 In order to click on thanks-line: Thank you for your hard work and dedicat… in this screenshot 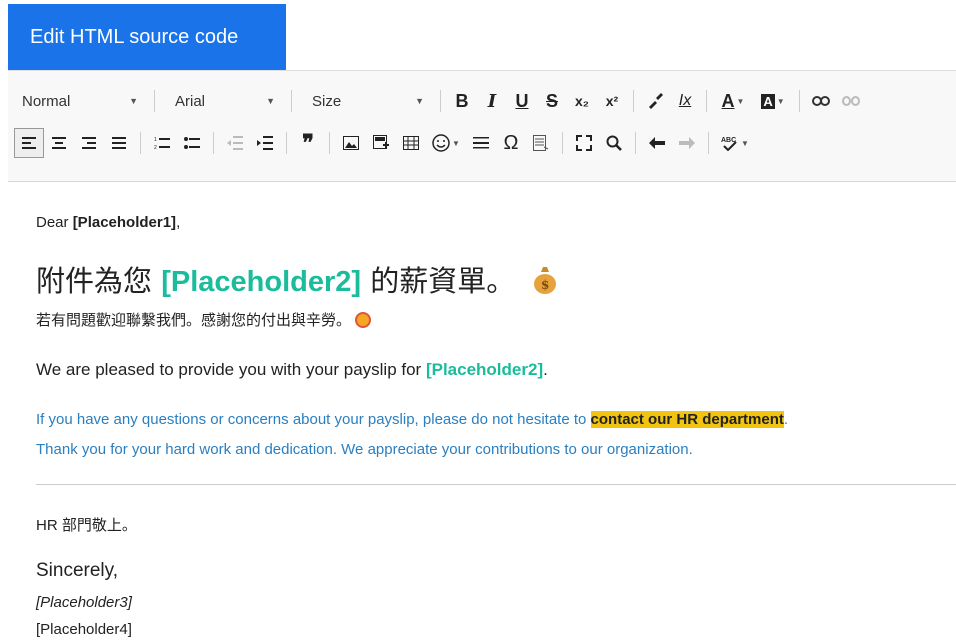, I will do `click(364, 449)`.